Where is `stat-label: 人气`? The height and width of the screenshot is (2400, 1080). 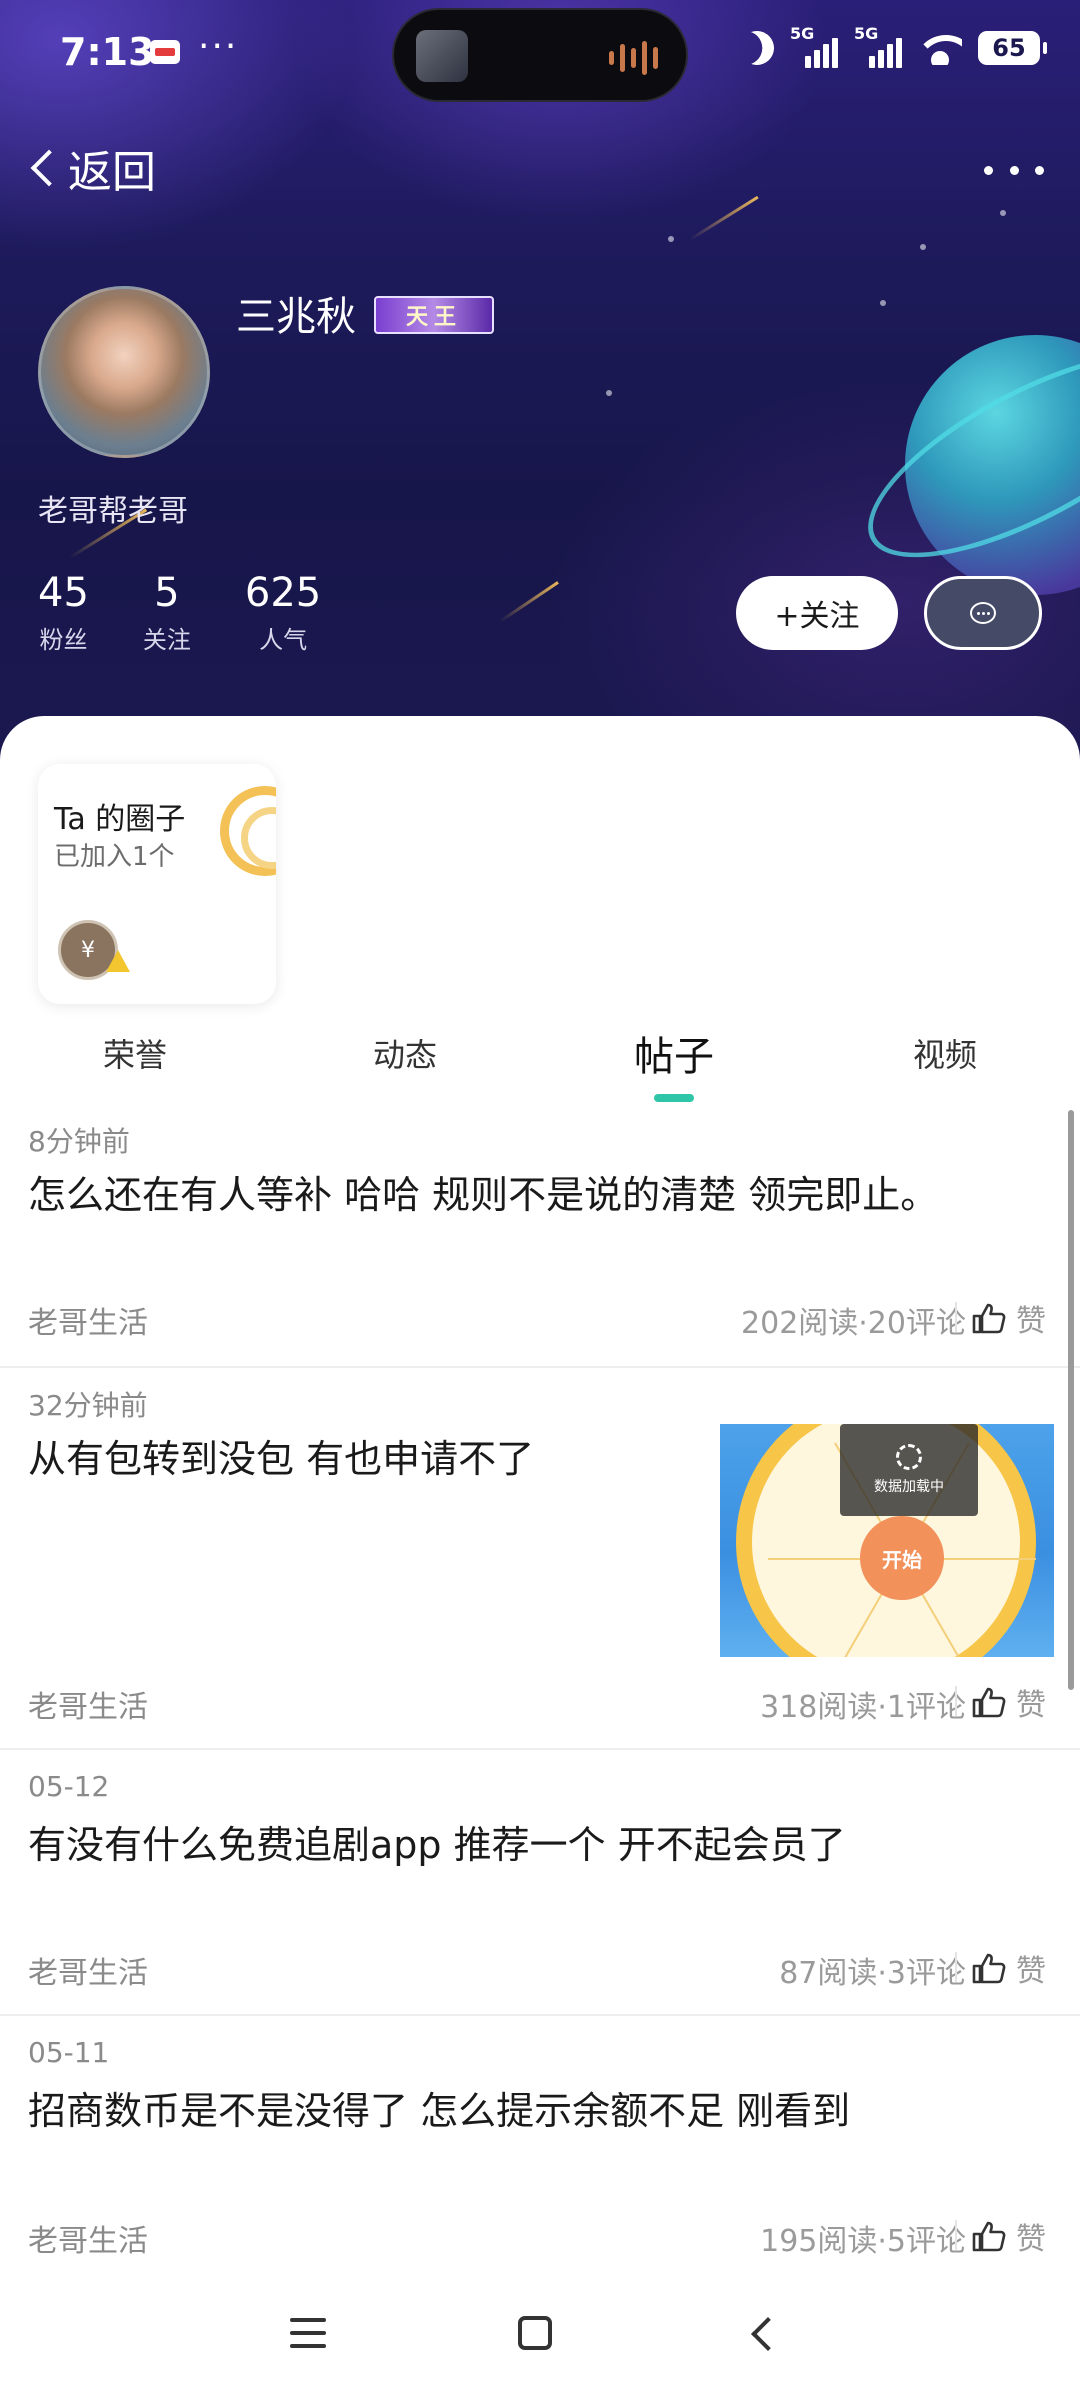
stat-label: 人气 is located at coordinates (283, 640).